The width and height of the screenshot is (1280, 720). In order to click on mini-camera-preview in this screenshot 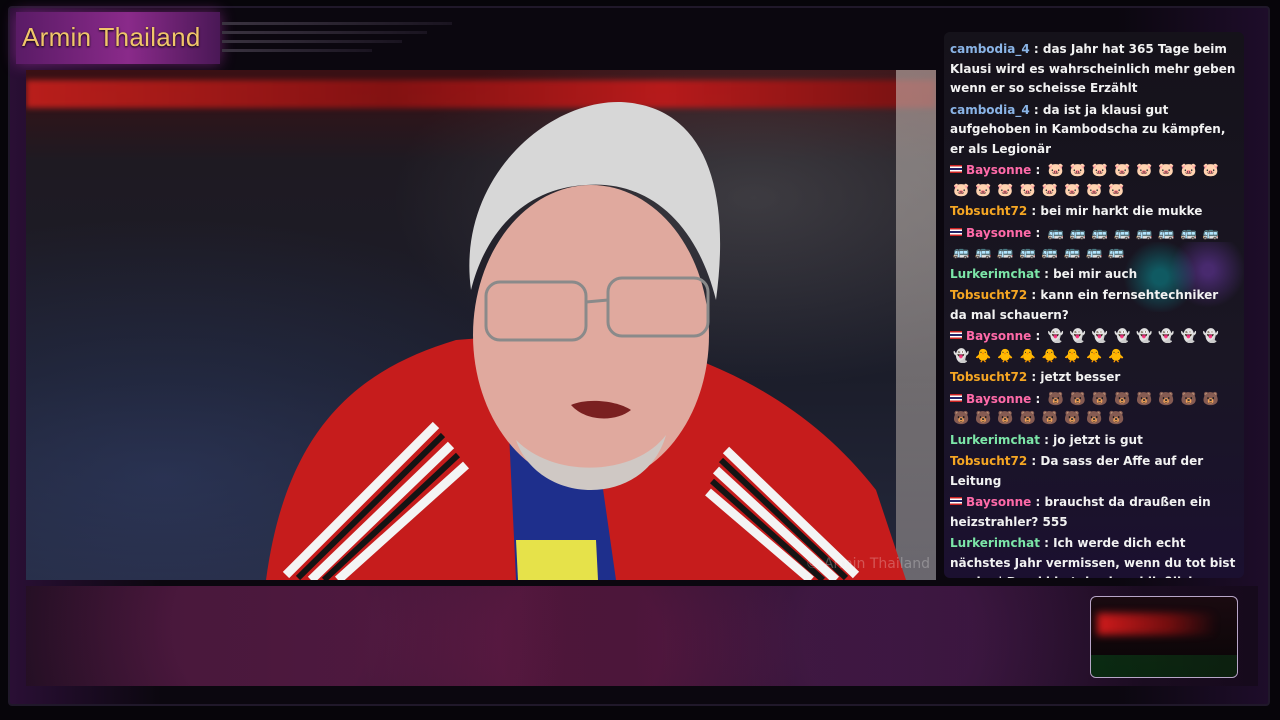, I will do `click(1164, 637)`.